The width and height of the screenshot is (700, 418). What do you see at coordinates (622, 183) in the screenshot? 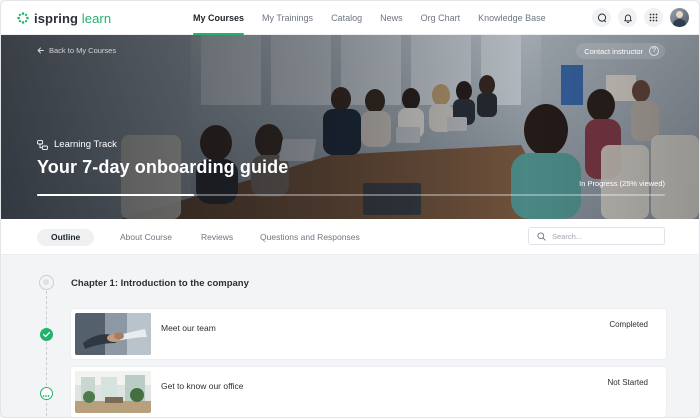
I see `progress-status-text: In Progress (25% viewed)` at bounding box center [622, 183].